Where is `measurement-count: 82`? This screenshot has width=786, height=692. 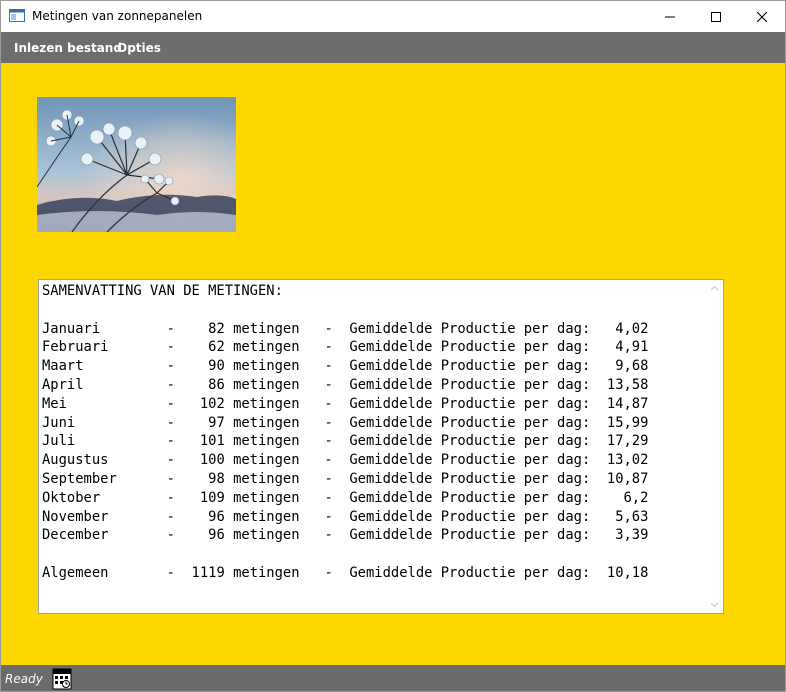 measurement-count: 82 is located at coordinates (216, 328).